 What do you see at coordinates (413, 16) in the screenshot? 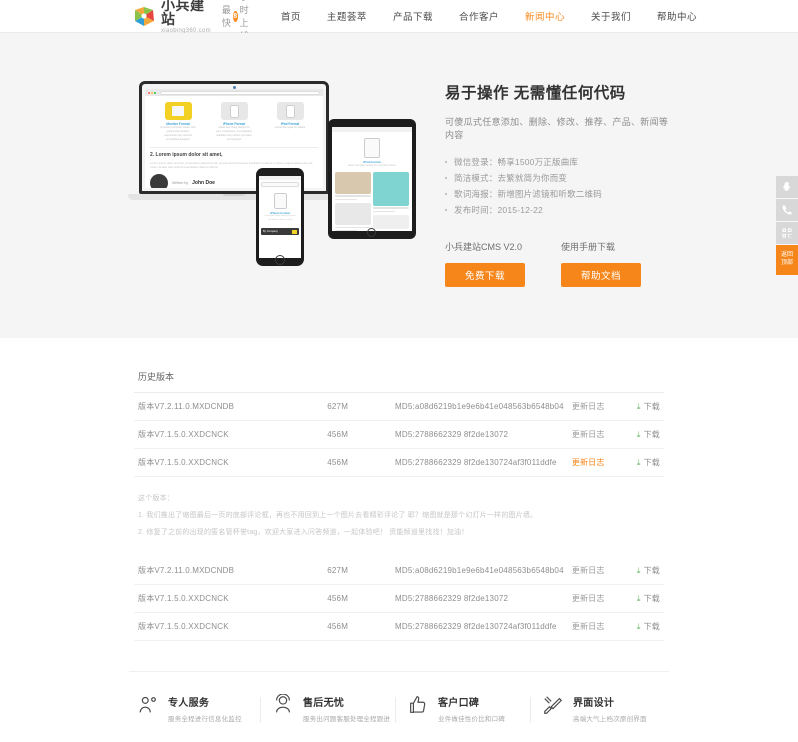
I see `nav-item-downloads: 产品下载` at bounding box center [413, 16].